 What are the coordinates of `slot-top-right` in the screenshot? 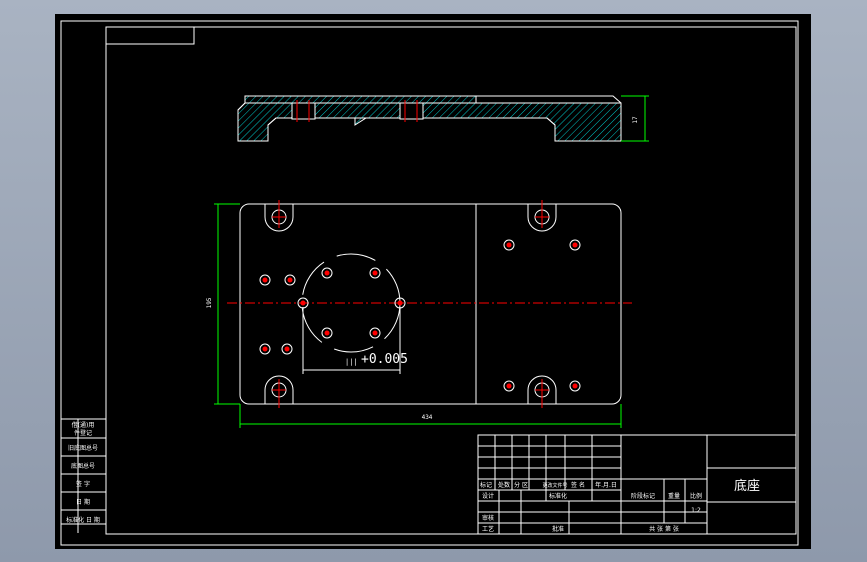 It's located at (542, 216).